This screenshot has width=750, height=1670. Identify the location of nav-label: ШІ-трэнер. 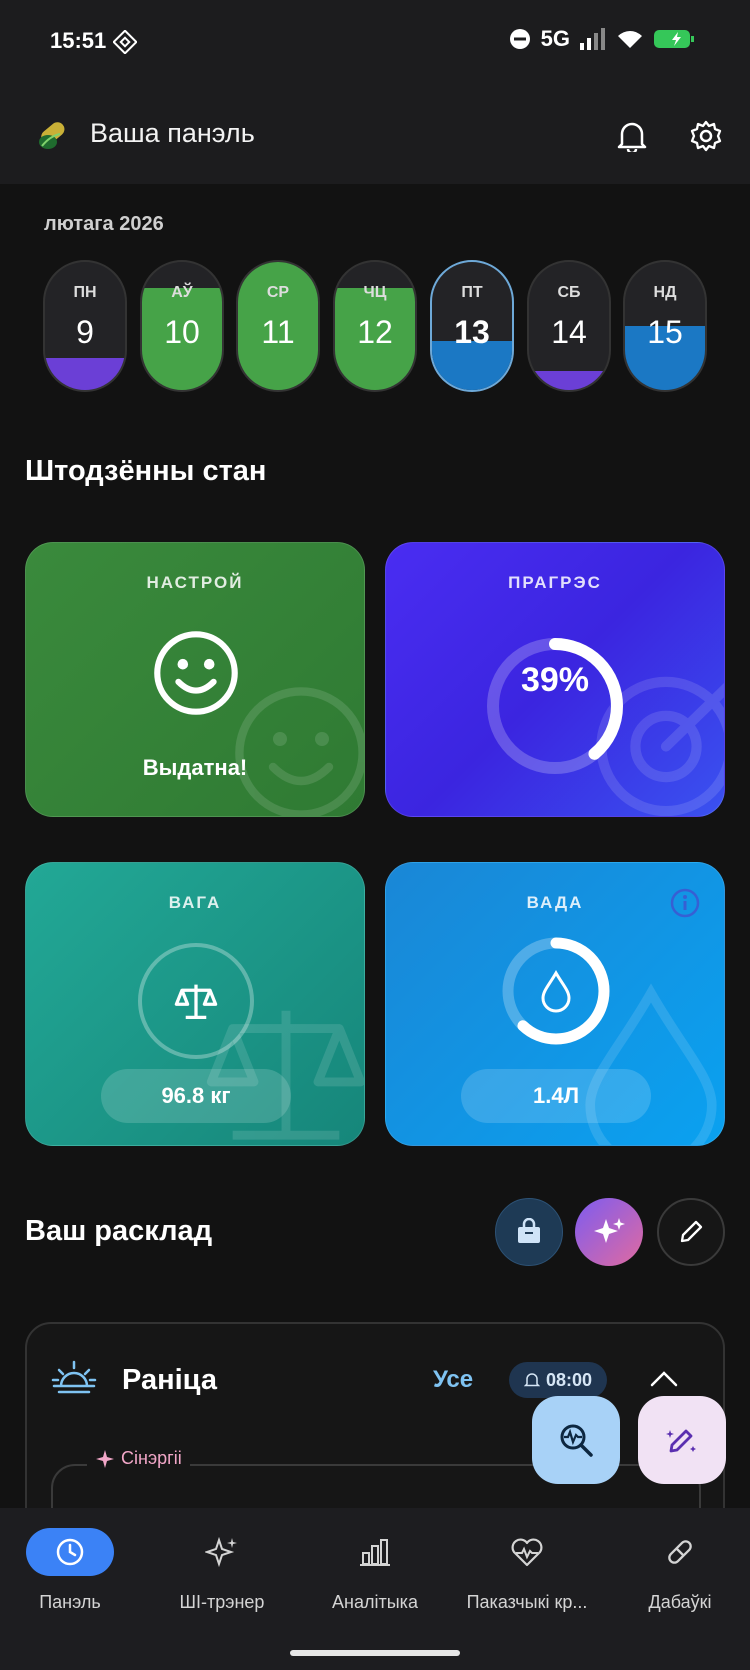
(222, 1602).